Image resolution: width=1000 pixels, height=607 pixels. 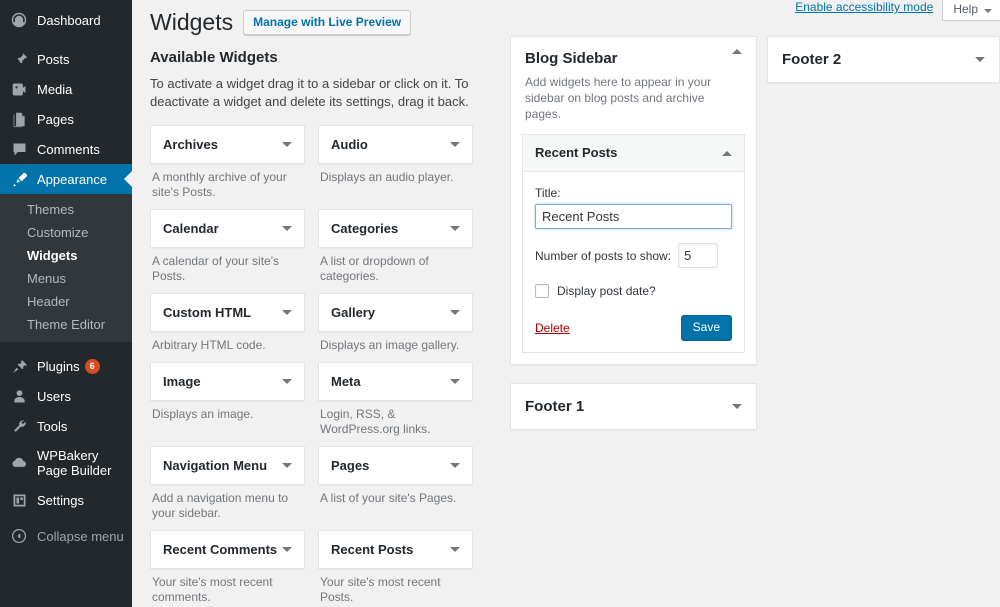 I want to click on page-title: Widgets, so click(x=192, y=22).